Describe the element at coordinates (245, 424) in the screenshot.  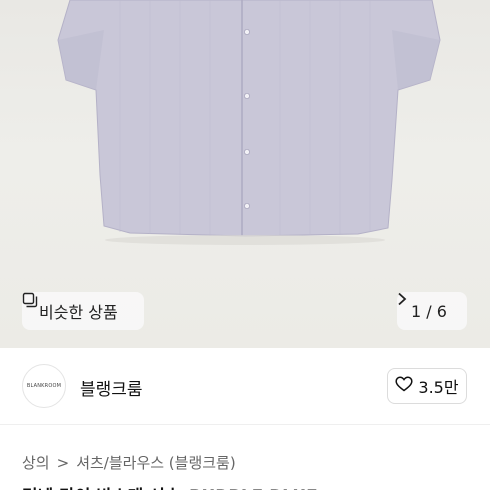
I see `divider` at that location.